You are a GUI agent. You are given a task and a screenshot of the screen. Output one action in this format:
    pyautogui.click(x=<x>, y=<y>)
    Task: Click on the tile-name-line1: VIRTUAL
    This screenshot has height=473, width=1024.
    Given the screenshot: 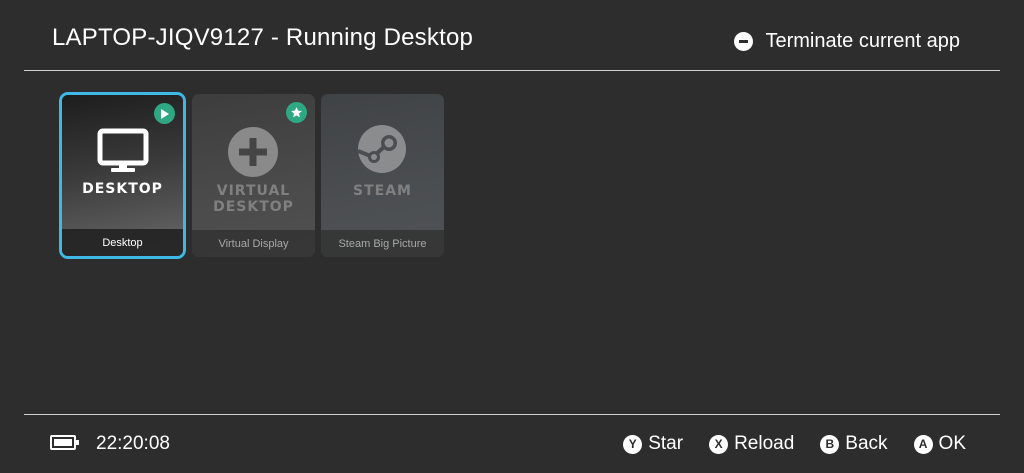 What is the action you would take?
    pyautogui.click(x=253, y=191)
    